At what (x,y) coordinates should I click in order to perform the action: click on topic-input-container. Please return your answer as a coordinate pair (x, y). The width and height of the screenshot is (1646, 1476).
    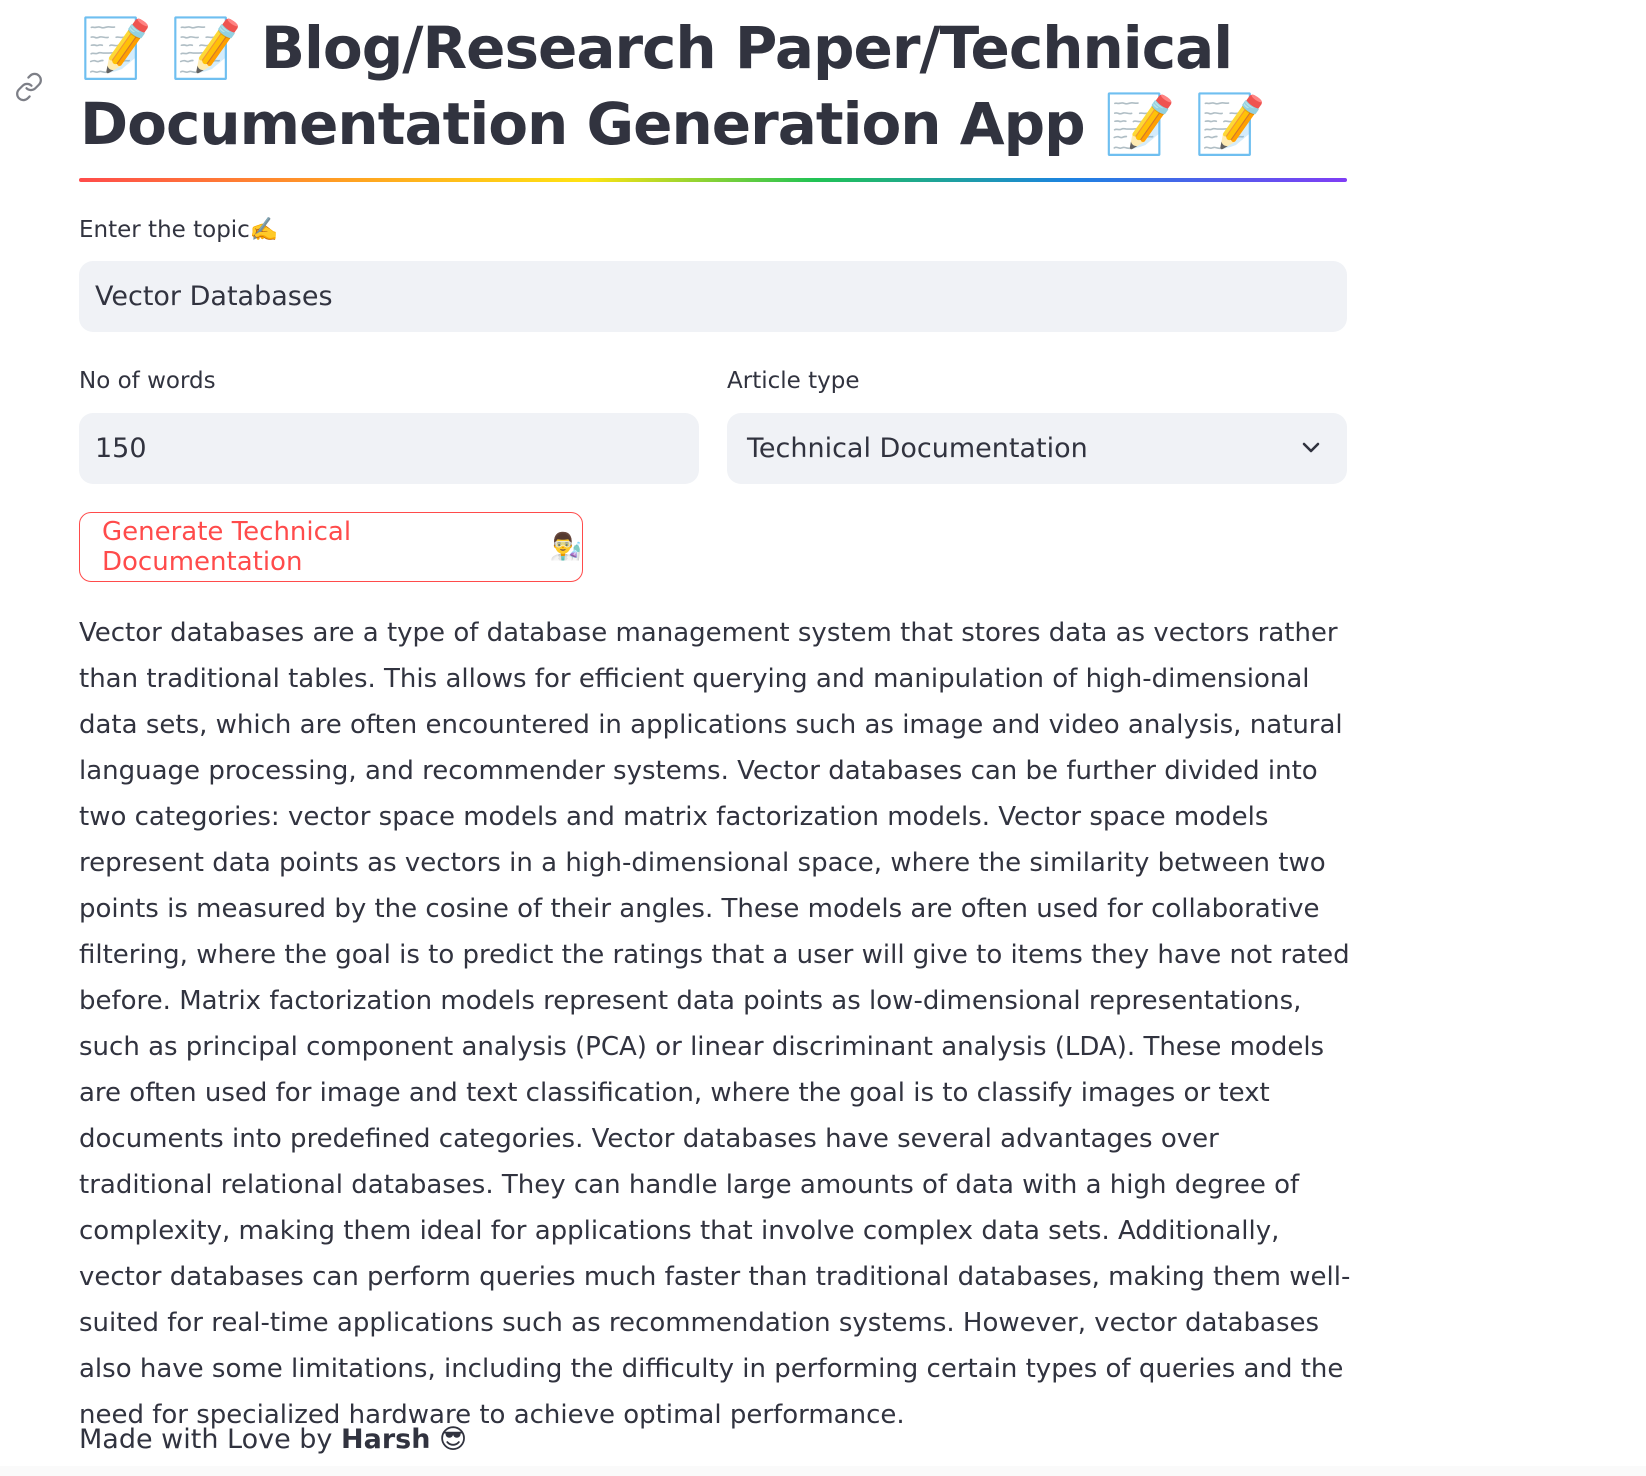
    Looking at the image, I should click on (713, 296).